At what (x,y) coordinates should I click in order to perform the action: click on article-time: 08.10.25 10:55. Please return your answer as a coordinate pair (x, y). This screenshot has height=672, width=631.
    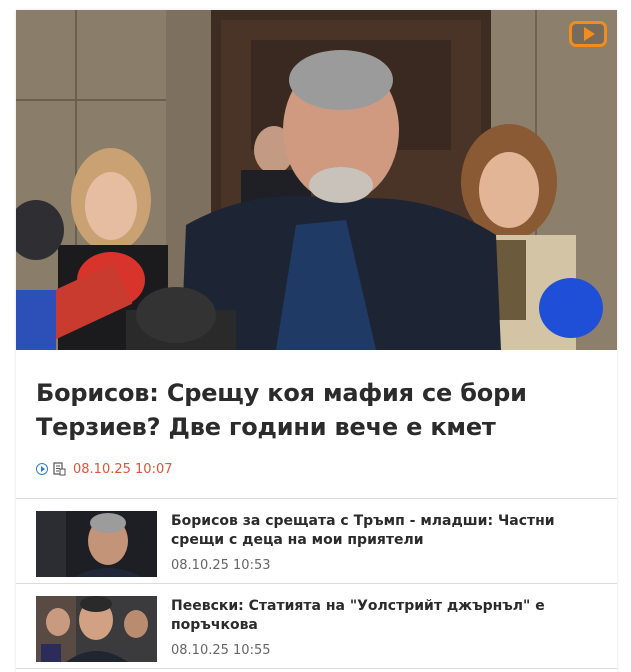
    Looking at the image, I should click on (221, 650).